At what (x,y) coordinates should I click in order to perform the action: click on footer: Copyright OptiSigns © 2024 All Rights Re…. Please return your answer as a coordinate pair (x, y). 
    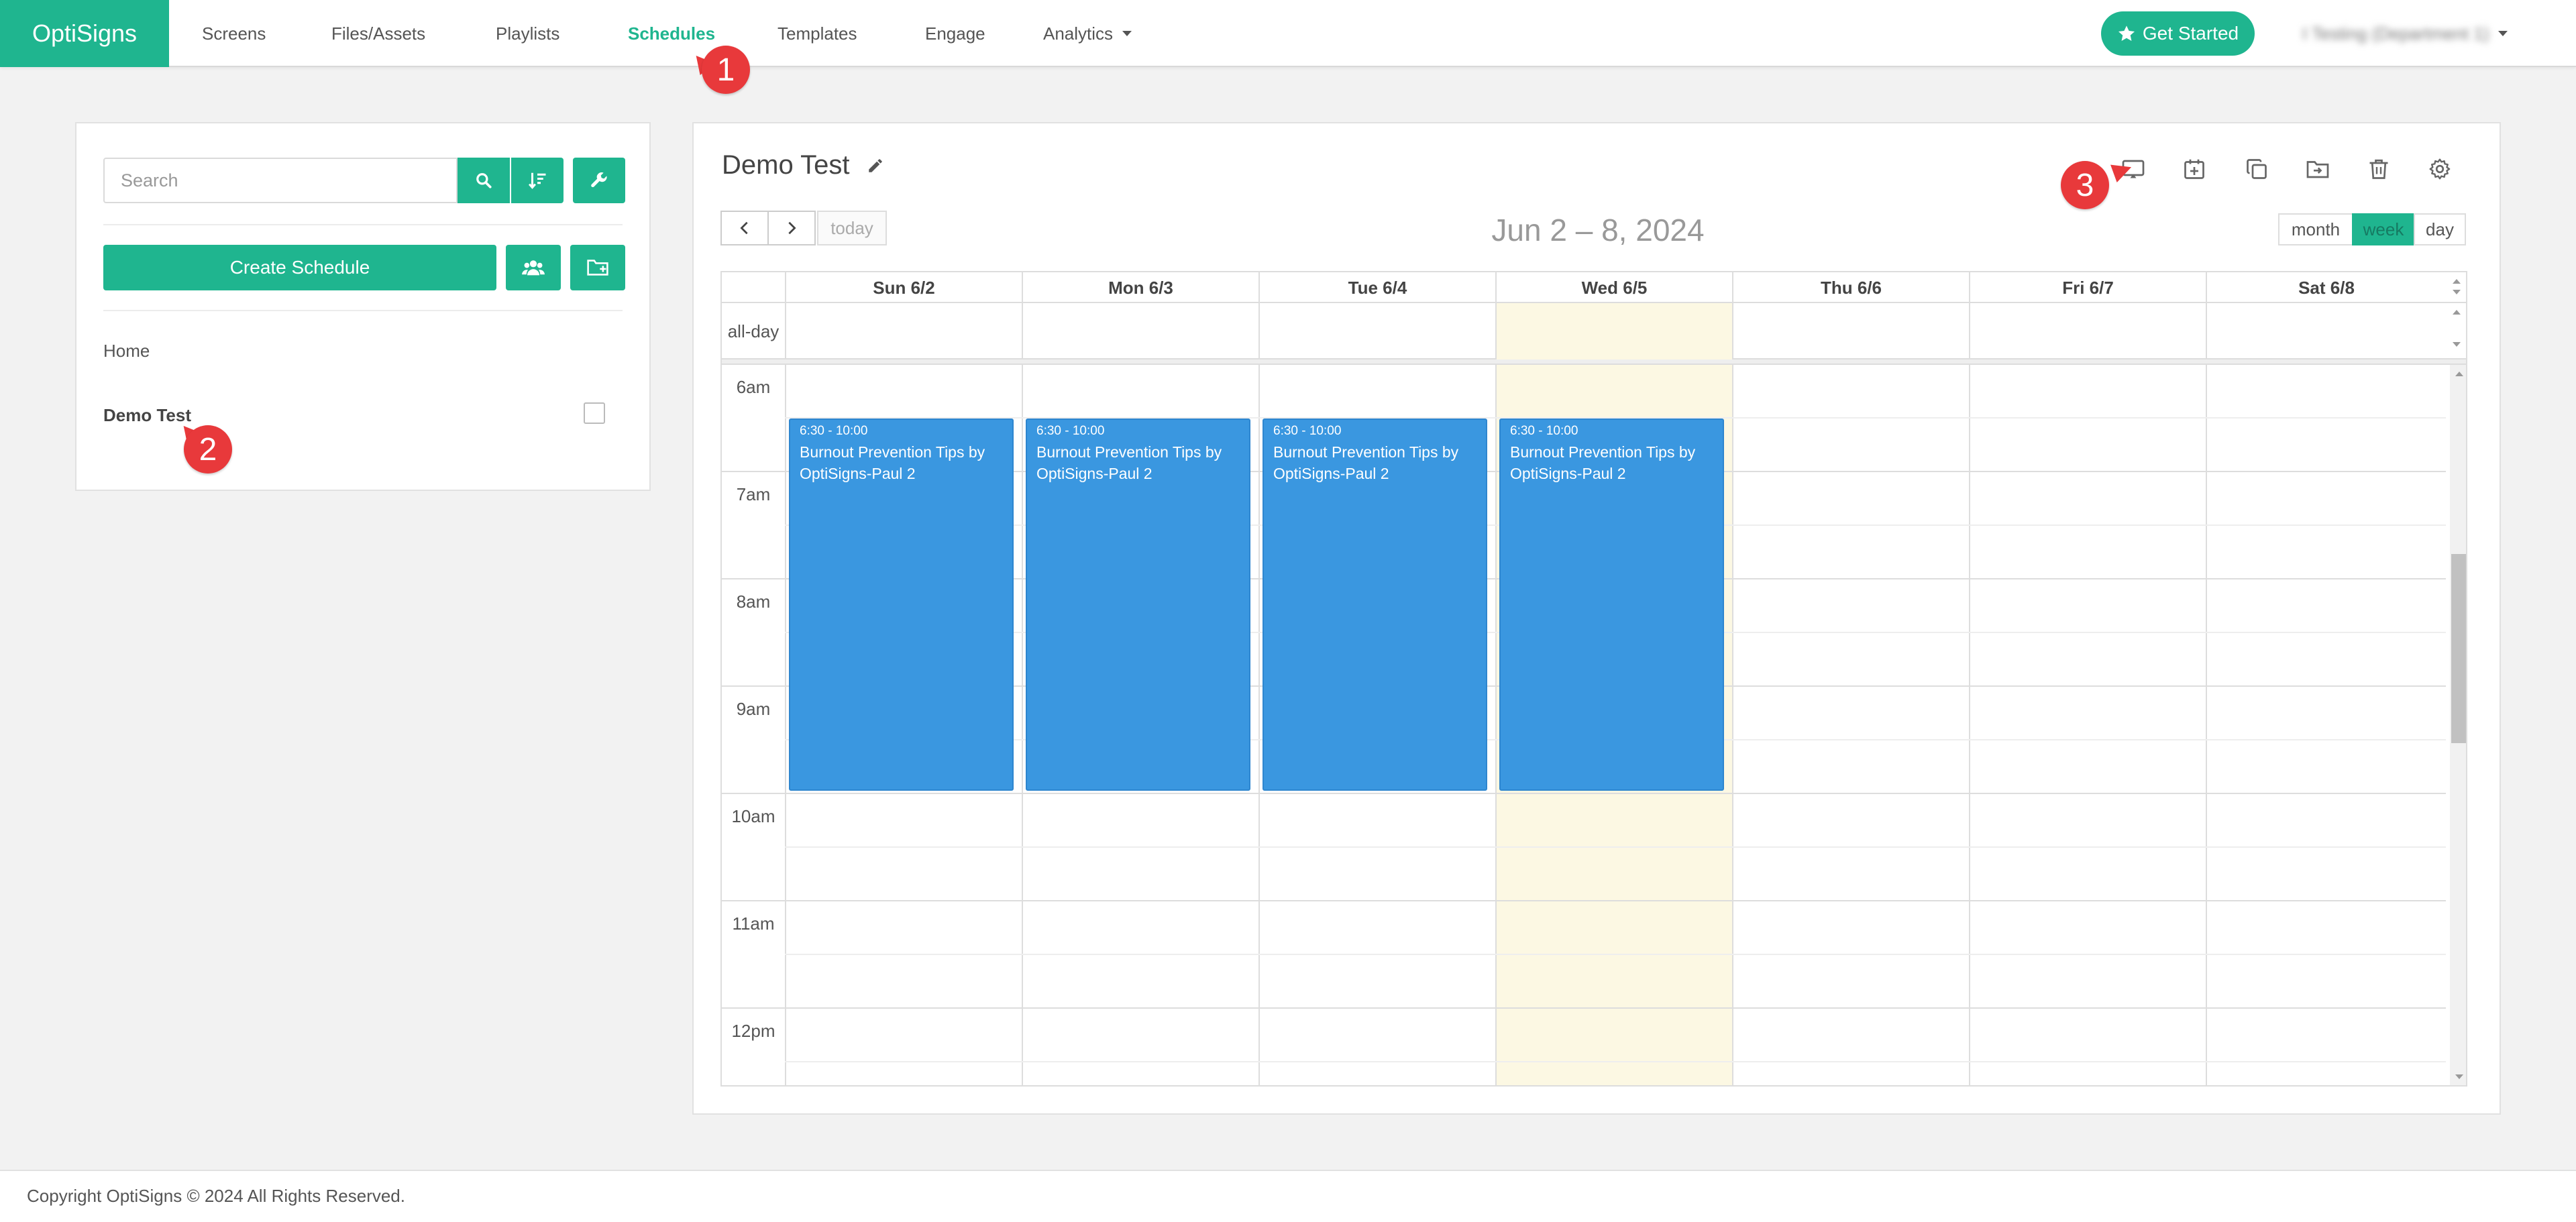
    Looking at the image, I should click on (1288, 1196).